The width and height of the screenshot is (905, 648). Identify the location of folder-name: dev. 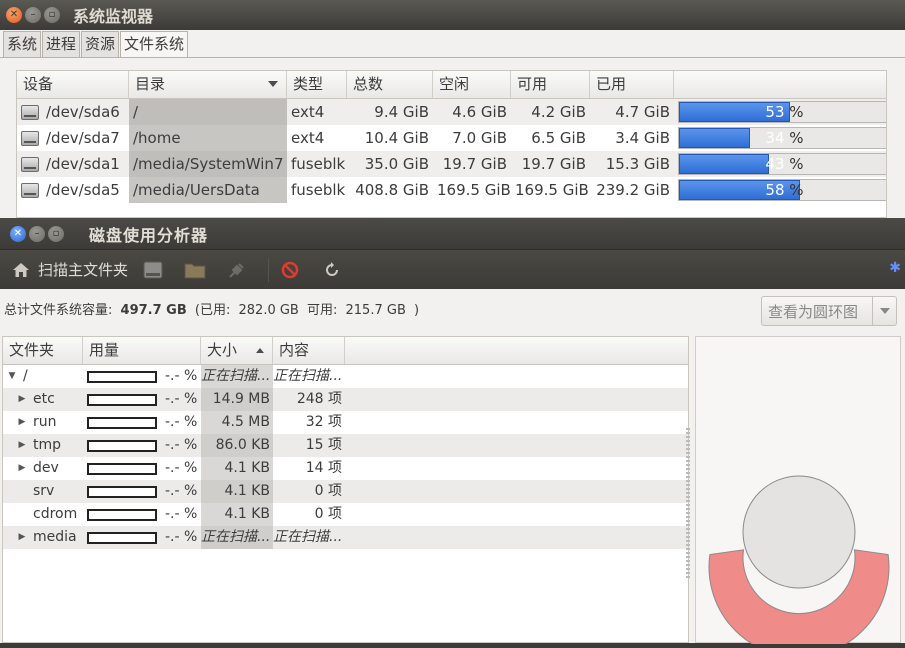
(46, 468).